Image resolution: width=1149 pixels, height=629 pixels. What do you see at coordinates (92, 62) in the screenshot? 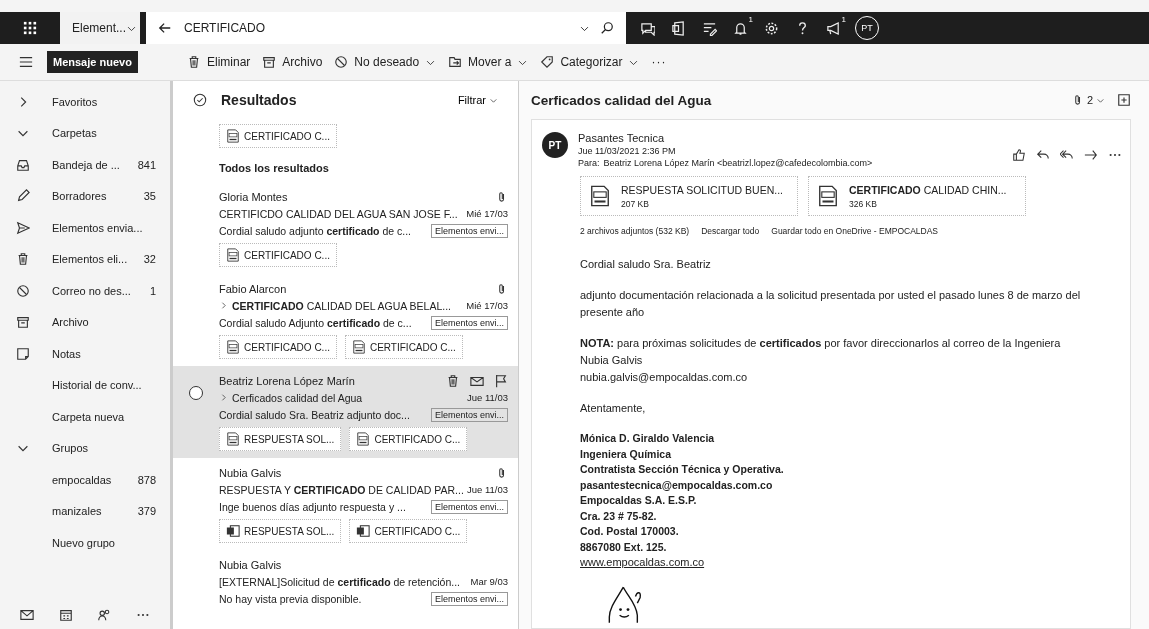
I see `new-message-button: Mensaje nuevo` at bounding box center [92, 62].